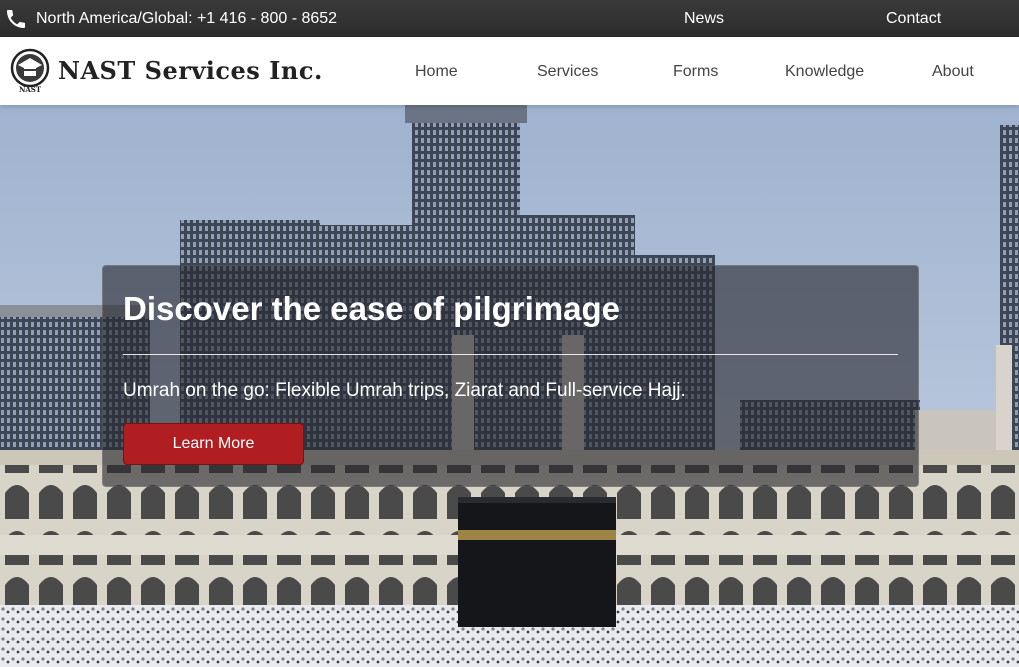 This screenshot has width=1019, height=667. I want to click on nav-about: About, so click(953, 72).